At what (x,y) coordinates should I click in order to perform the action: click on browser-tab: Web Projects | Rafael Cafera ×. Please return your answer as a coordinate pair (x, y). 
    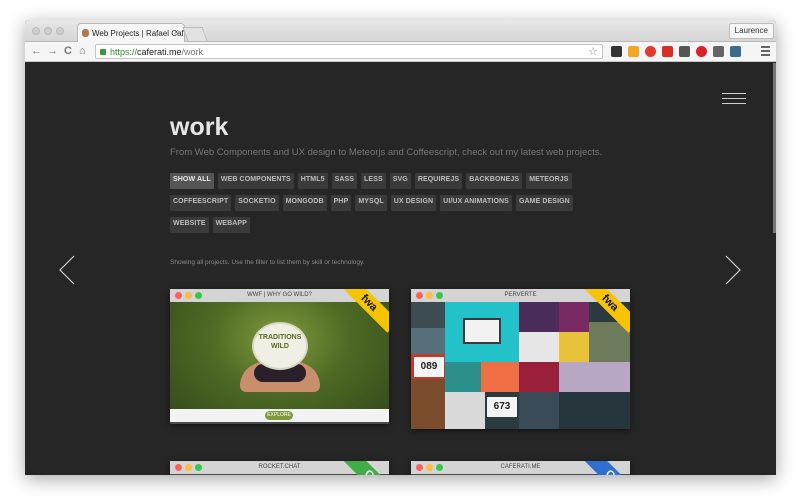
    Looking at the image, I should click on (131, 32).